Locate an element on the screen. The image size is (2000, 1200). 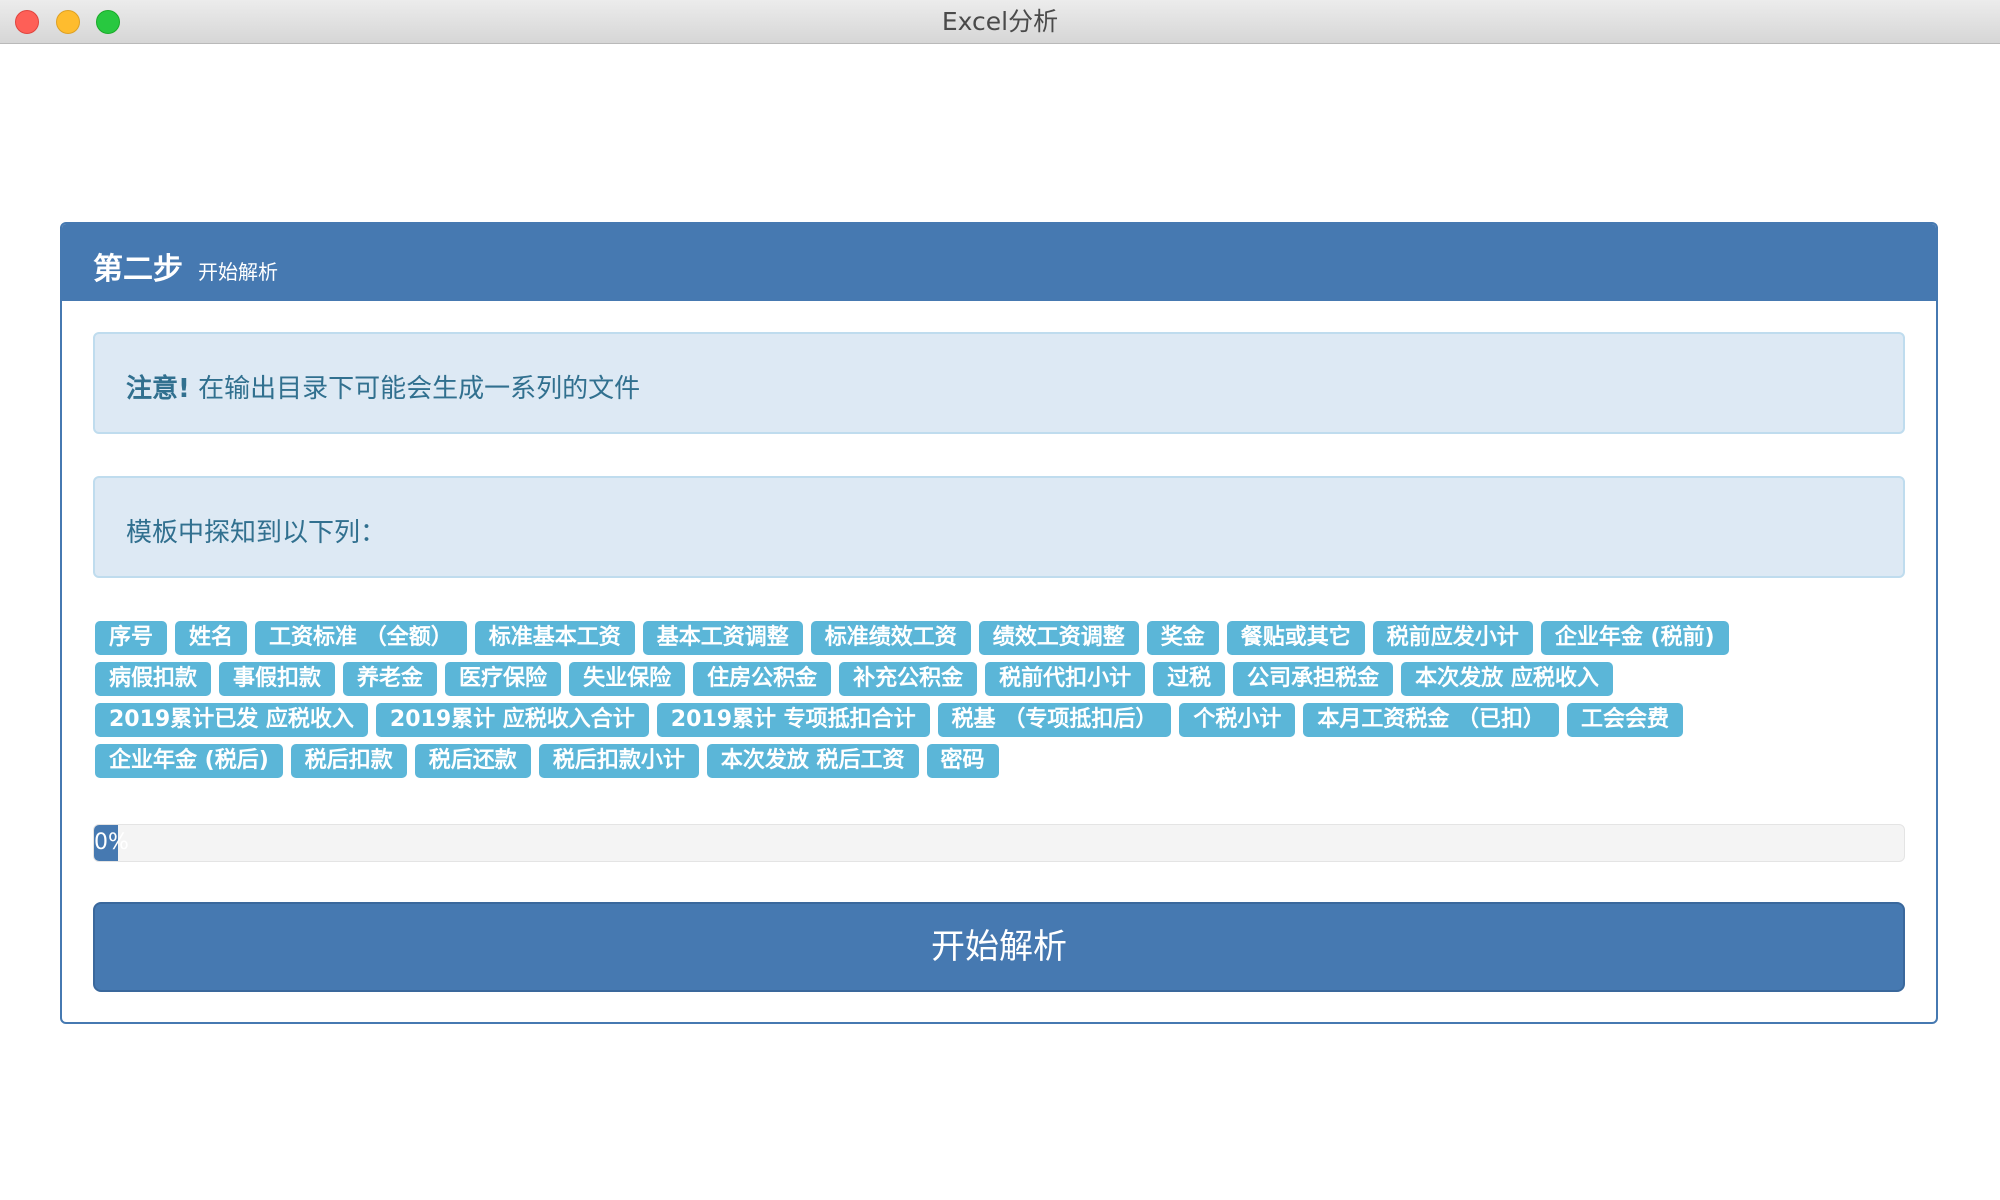
title-bar: Excel分析 is located at coordinates (1000, 22).